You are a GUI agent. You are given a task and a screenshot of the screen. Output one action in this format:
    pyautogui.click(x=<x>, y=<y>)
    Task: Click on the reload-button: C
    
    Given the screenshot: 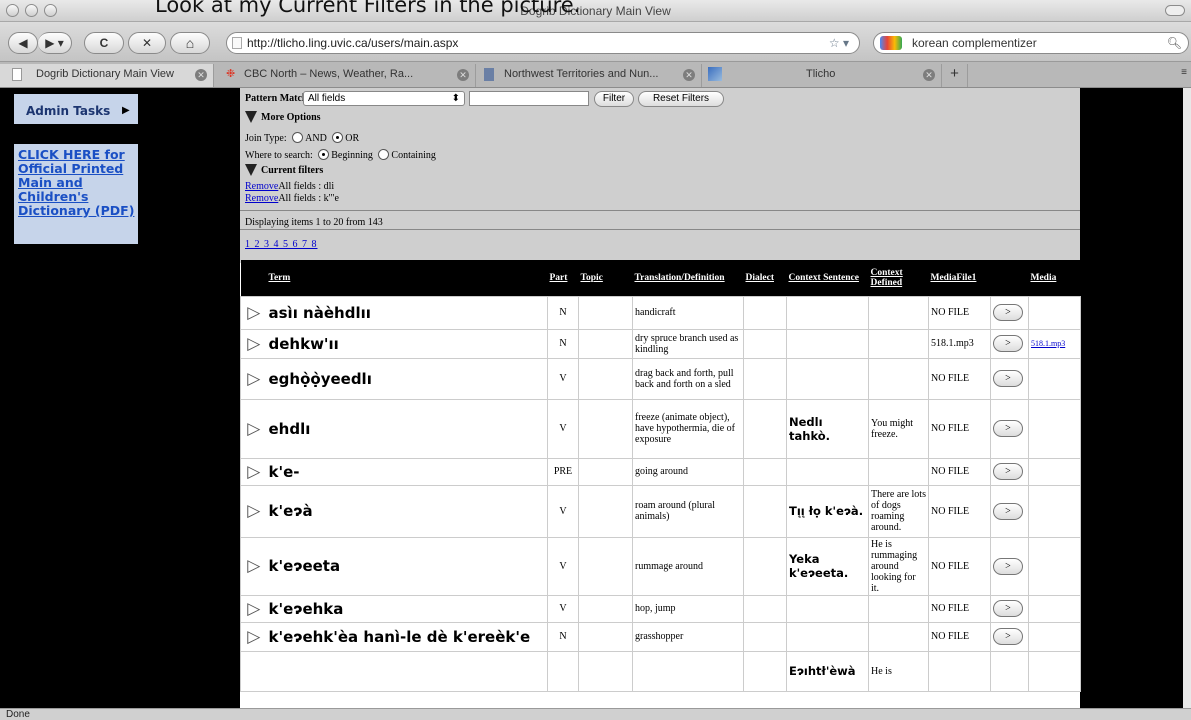 What is the action you would take?
    pyautogui.click(x=104, y=43)
    